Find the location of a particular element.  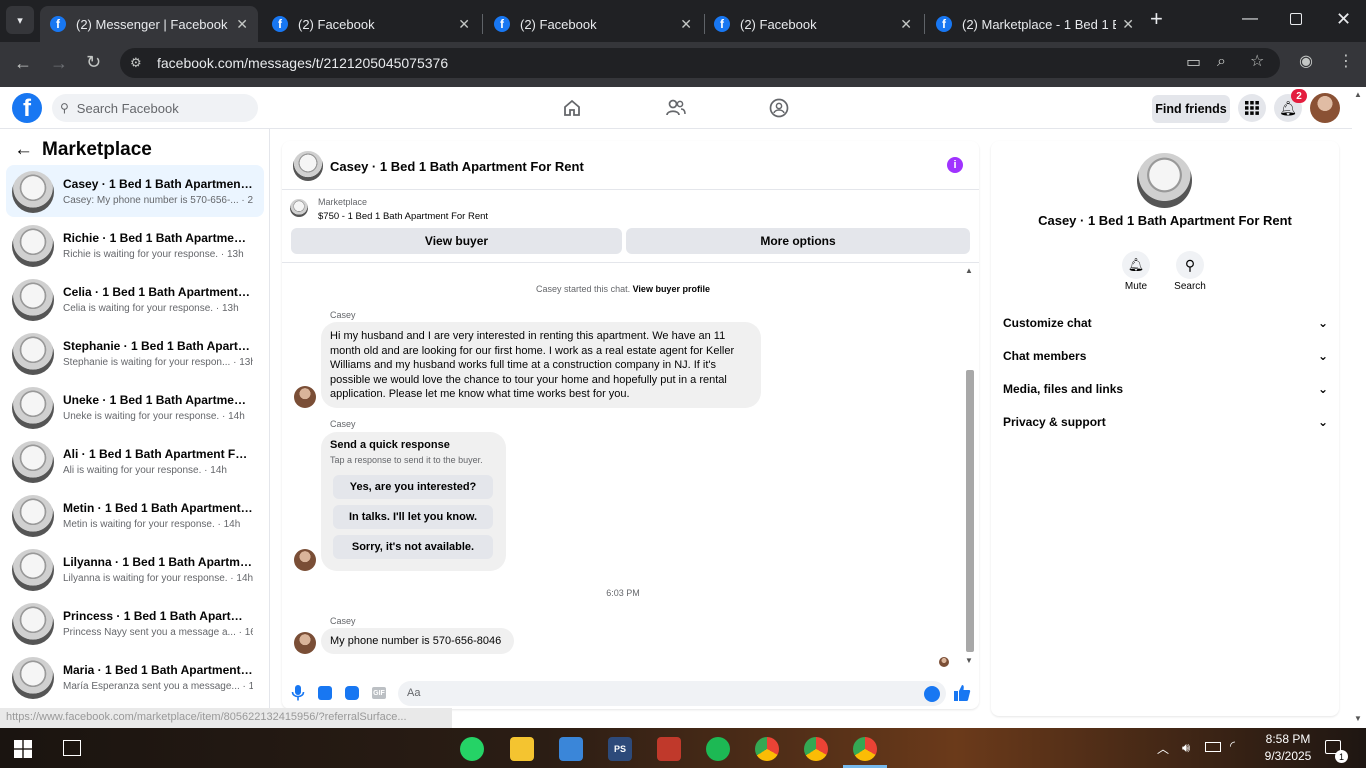

sticker-icon is located at coordinates (352, 693).